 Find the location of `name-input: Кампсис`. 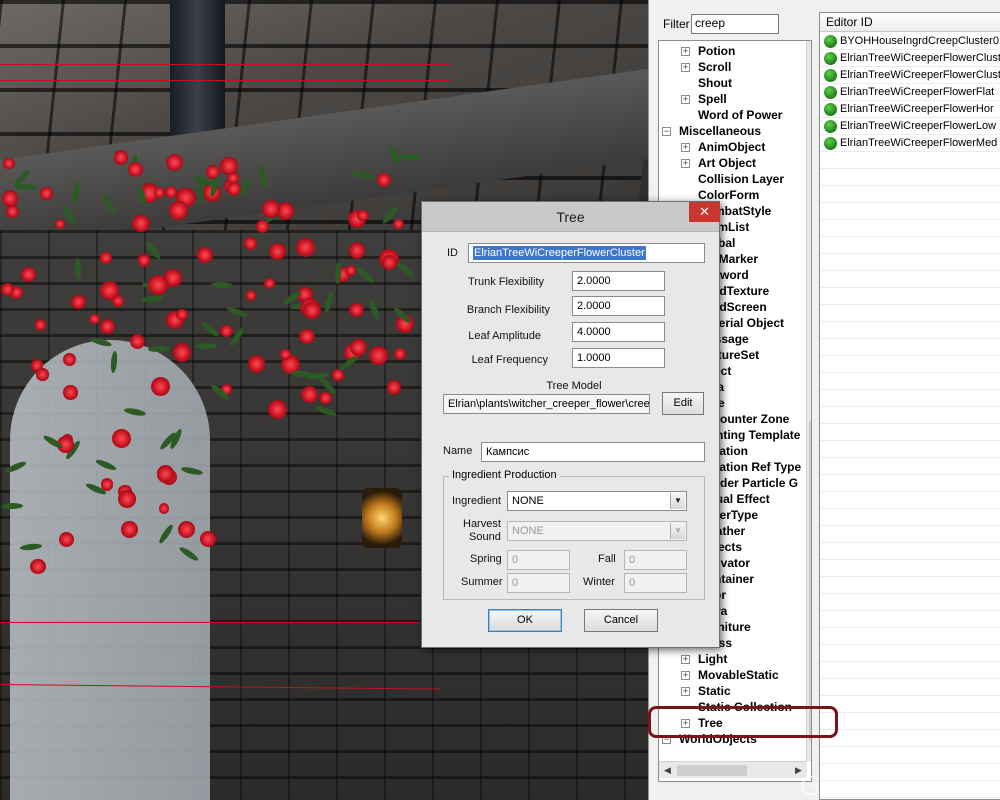

name-input: Кампсис is located at coordinates (593, 452).